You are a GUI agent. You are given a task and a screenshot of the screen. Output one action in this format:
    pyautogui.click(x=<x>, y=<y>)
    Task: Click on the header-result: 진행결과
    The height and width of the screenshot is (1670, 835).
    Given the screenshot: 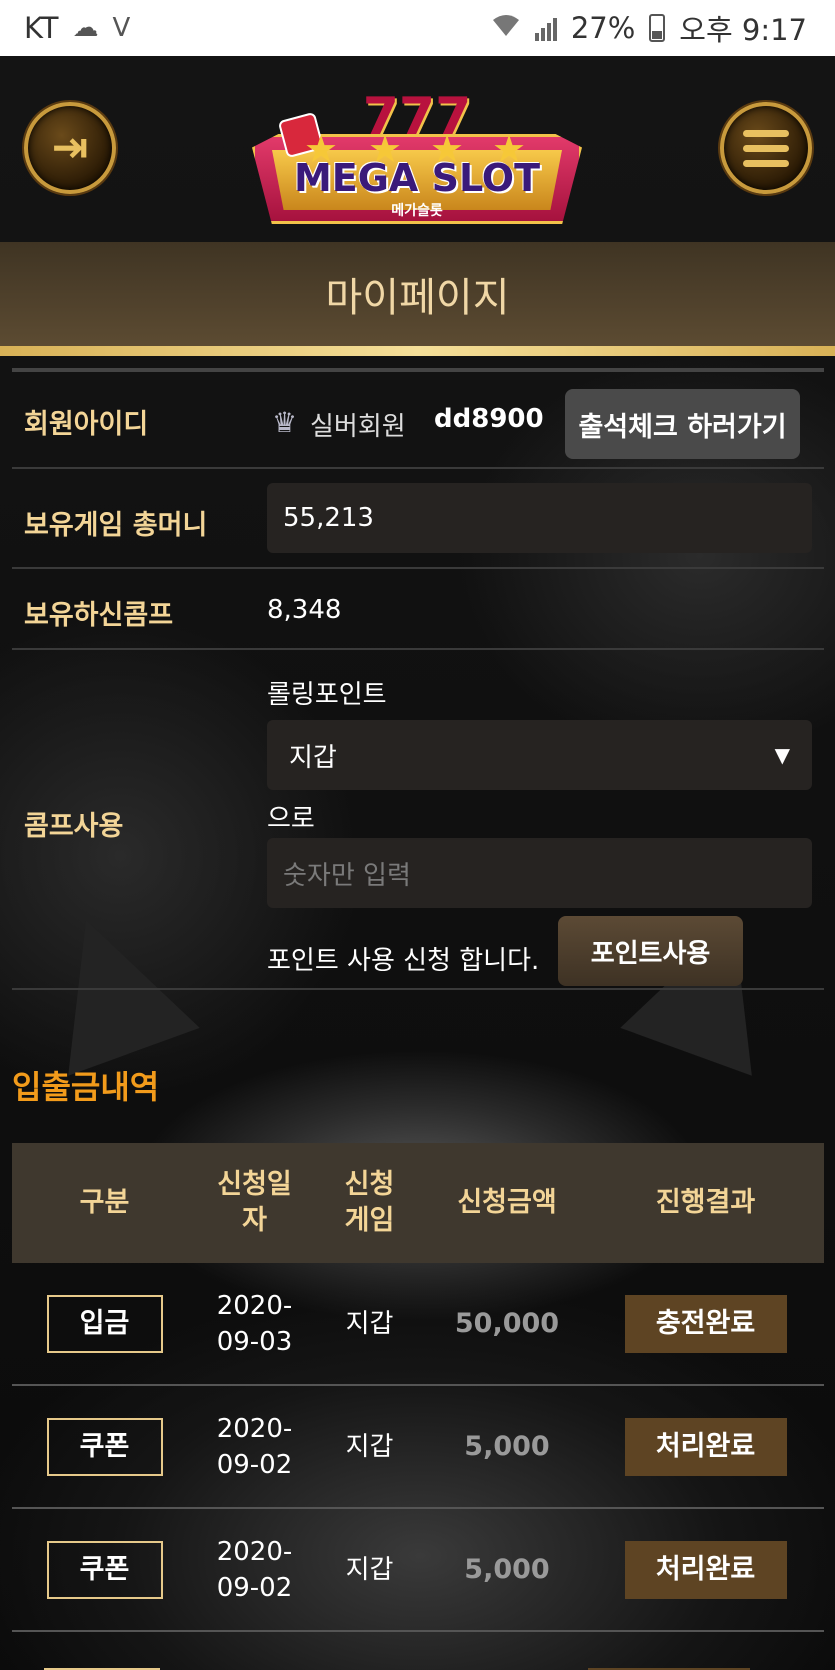 What is the action you would take?
    pyautogui.click(x=705, y=1202)
    